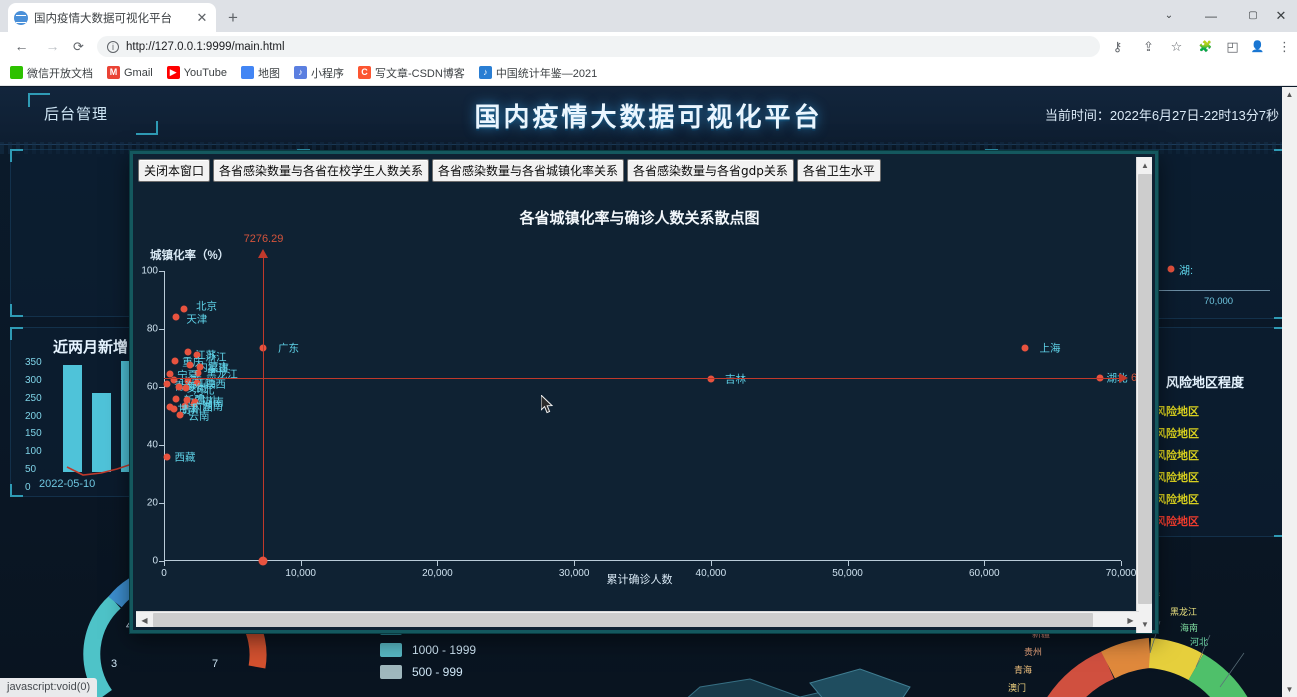  I want to click on site-info-icon: i, so click(113, 46).